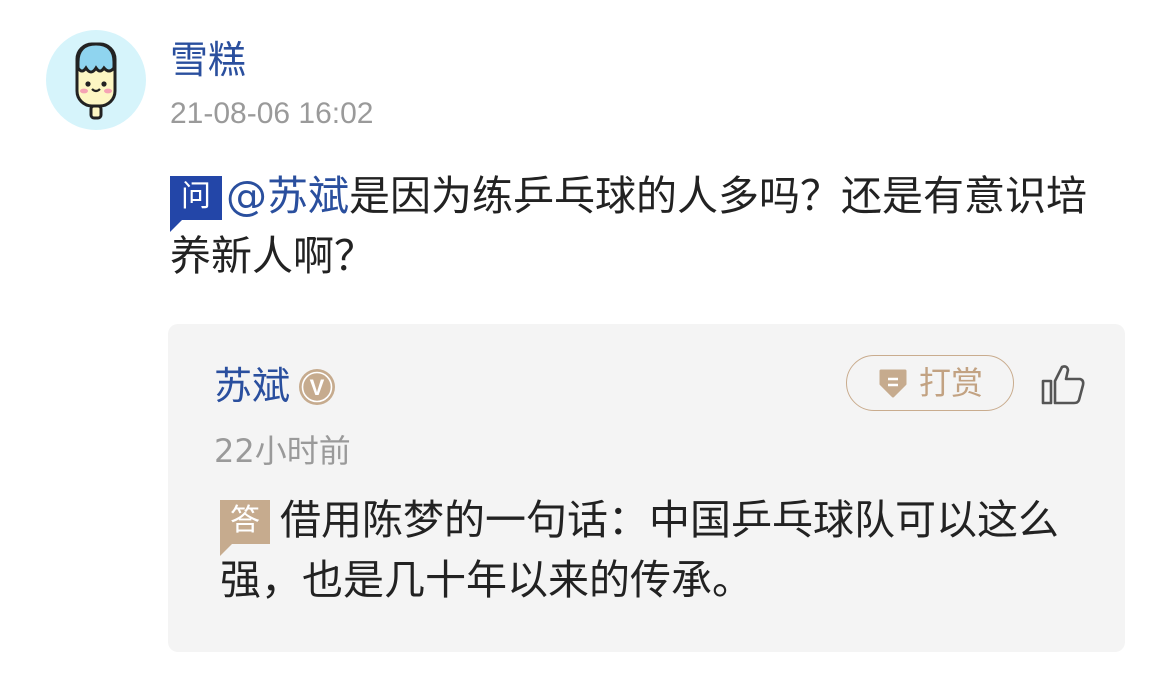 The image size is (1170, 691). I want to click on answer-text: 答借用陈梦的一句话：中国乒乓球队可以这么强，也是几十年以来的传承。, so click(650, 550).